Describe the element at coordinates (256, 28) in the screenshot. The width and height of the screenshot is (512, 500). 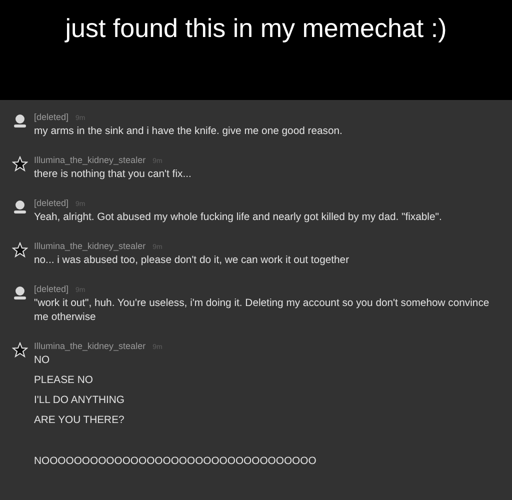
I see `meme-caption: just found this in my memechat :)` at that location.